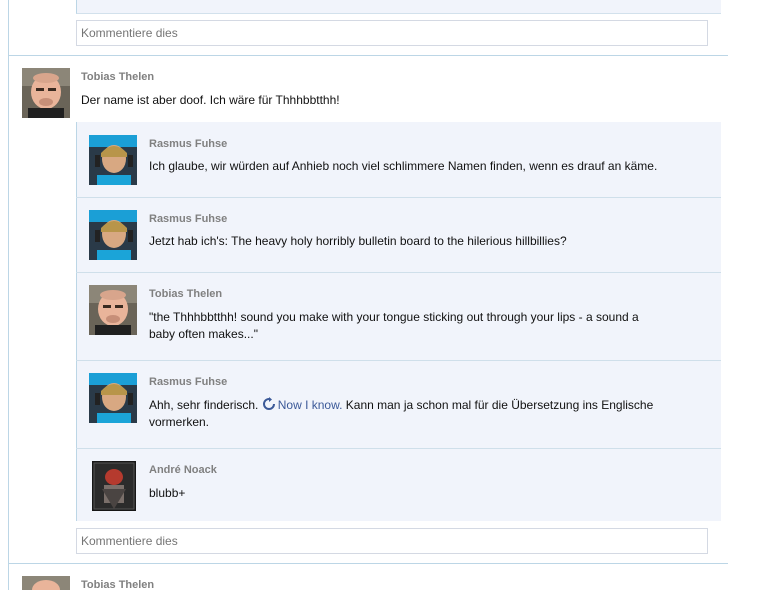  What do you see at coordinates (185, 294) in the screenshot?
I see `reply-author: Tobias Thelen` at bounding box center [185, 294].